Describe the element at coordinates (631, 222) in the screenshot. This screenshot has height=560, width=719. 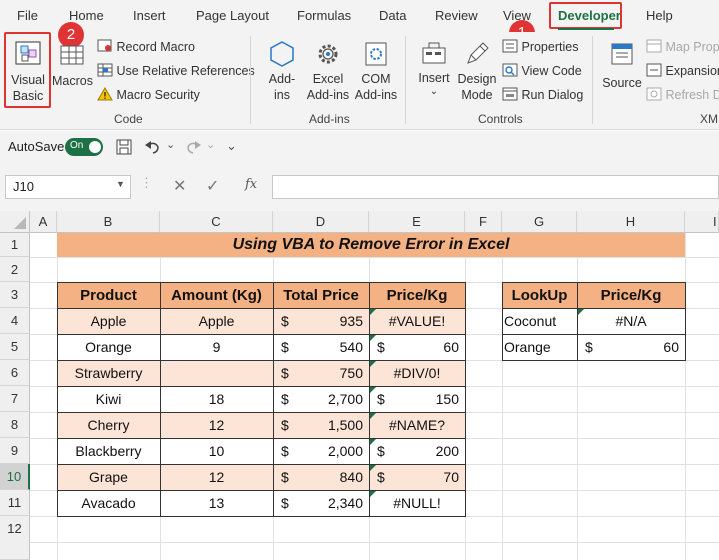
I see `column-header-h: H` at that location.